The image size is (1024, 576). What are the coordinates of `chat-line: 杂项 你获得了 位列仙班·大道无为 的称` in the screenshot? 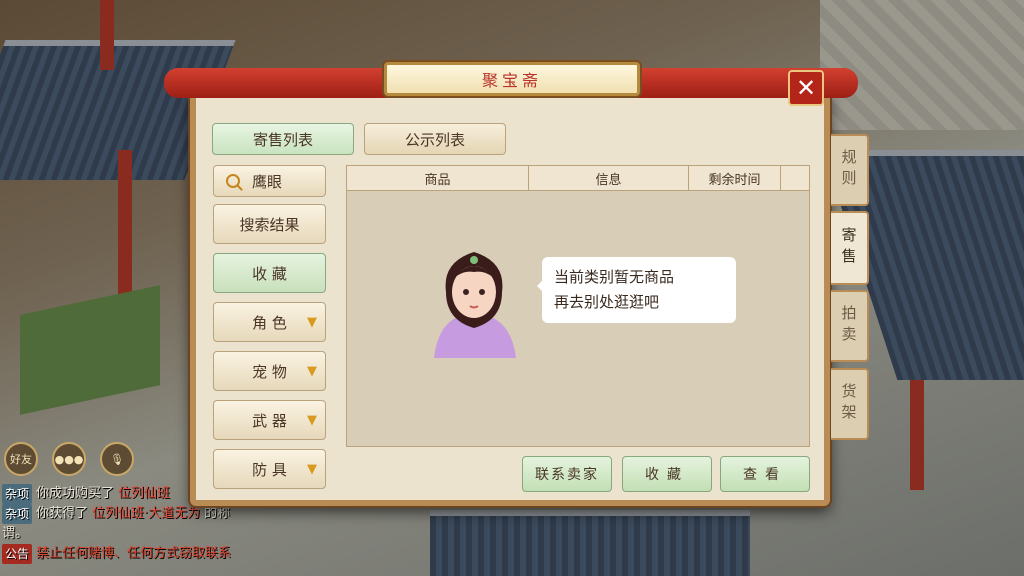 It's located at (140, 514).